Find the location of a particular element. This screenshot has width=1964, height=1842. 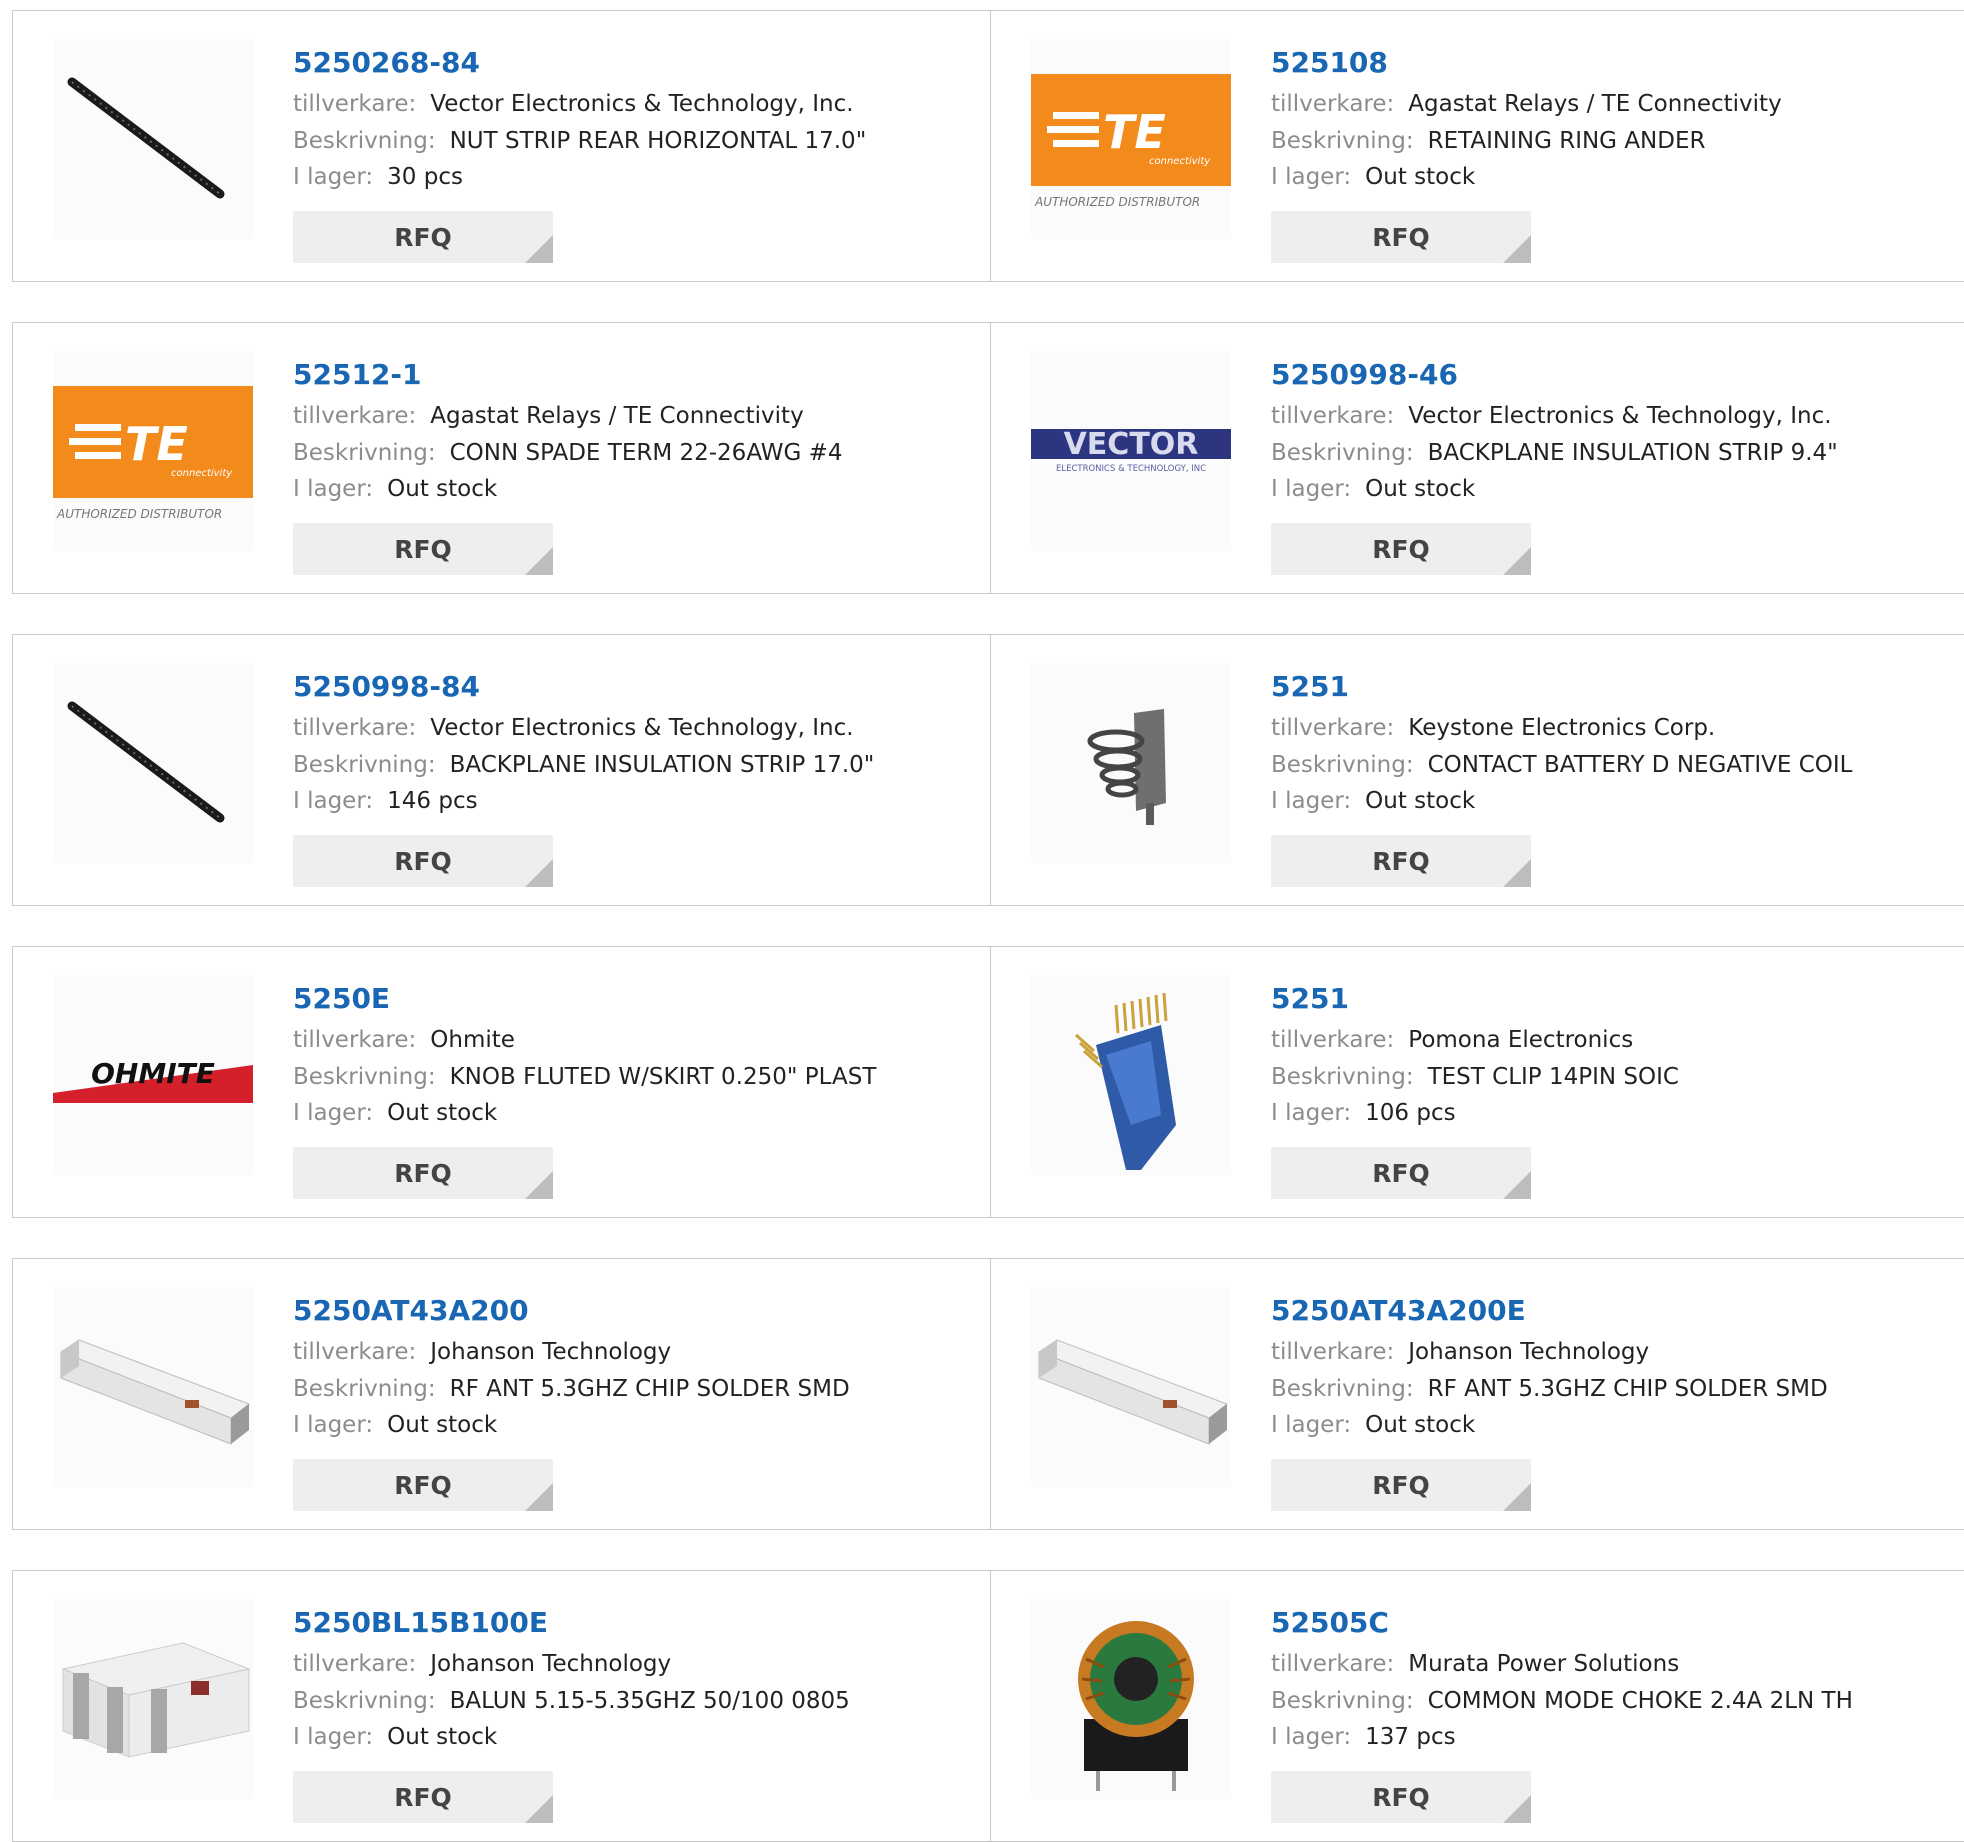

svg-text: TE is located at coordinates (156, 444).